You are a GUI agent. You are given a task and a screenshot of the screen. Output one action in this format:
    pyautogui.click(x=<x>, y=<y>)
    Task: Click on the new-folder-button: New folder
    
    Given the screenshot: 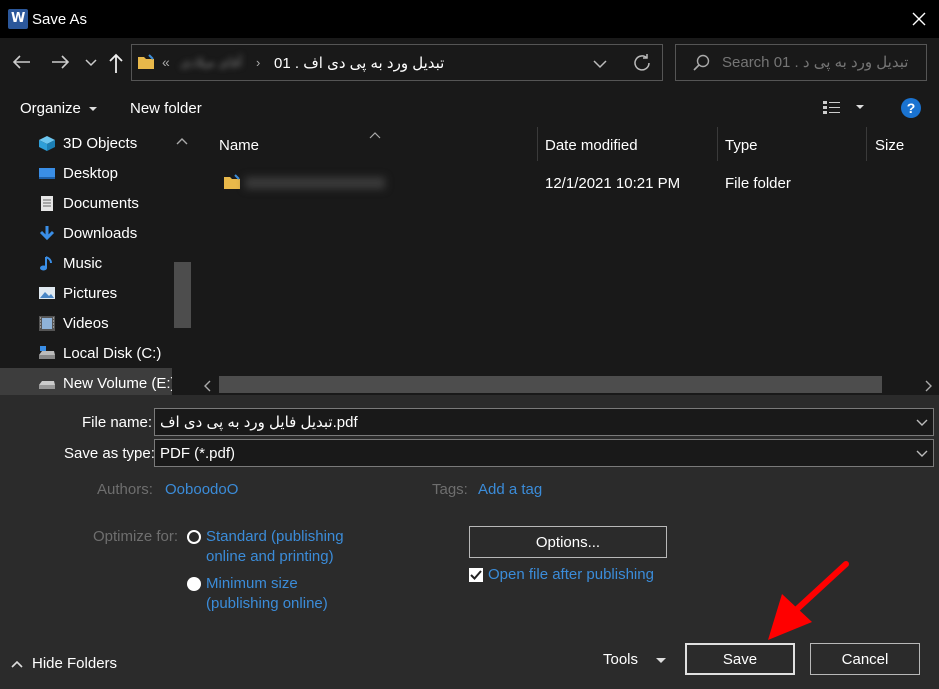 What is the action you would take?
    pyautogui.click(x=166, y=108)
    